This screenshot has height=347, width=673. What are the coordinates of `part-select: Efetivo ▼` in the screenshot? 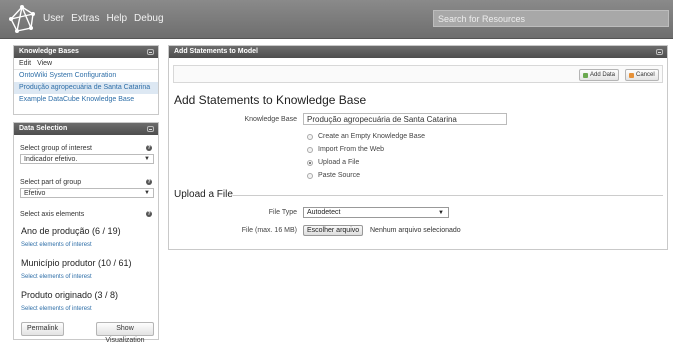 It's located at (87, 193).